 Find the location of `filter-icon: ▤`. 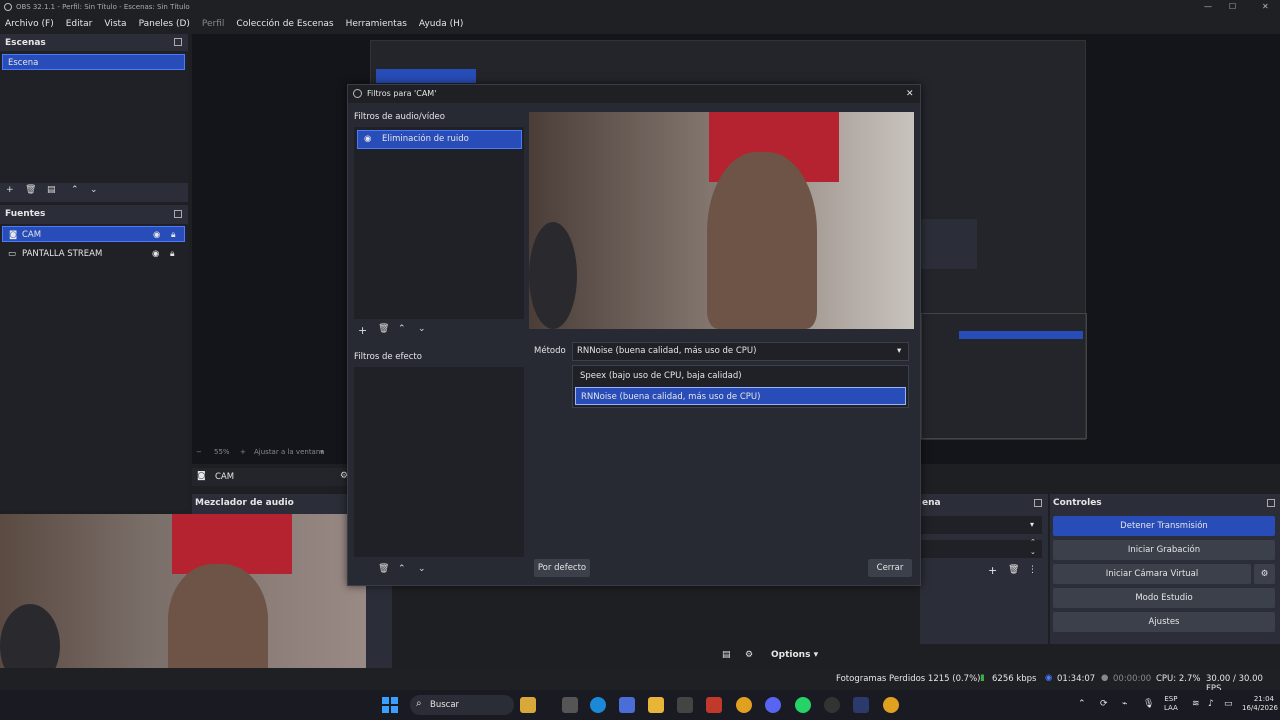

filter-icon: ▤ is located at coordinates (51, 190).